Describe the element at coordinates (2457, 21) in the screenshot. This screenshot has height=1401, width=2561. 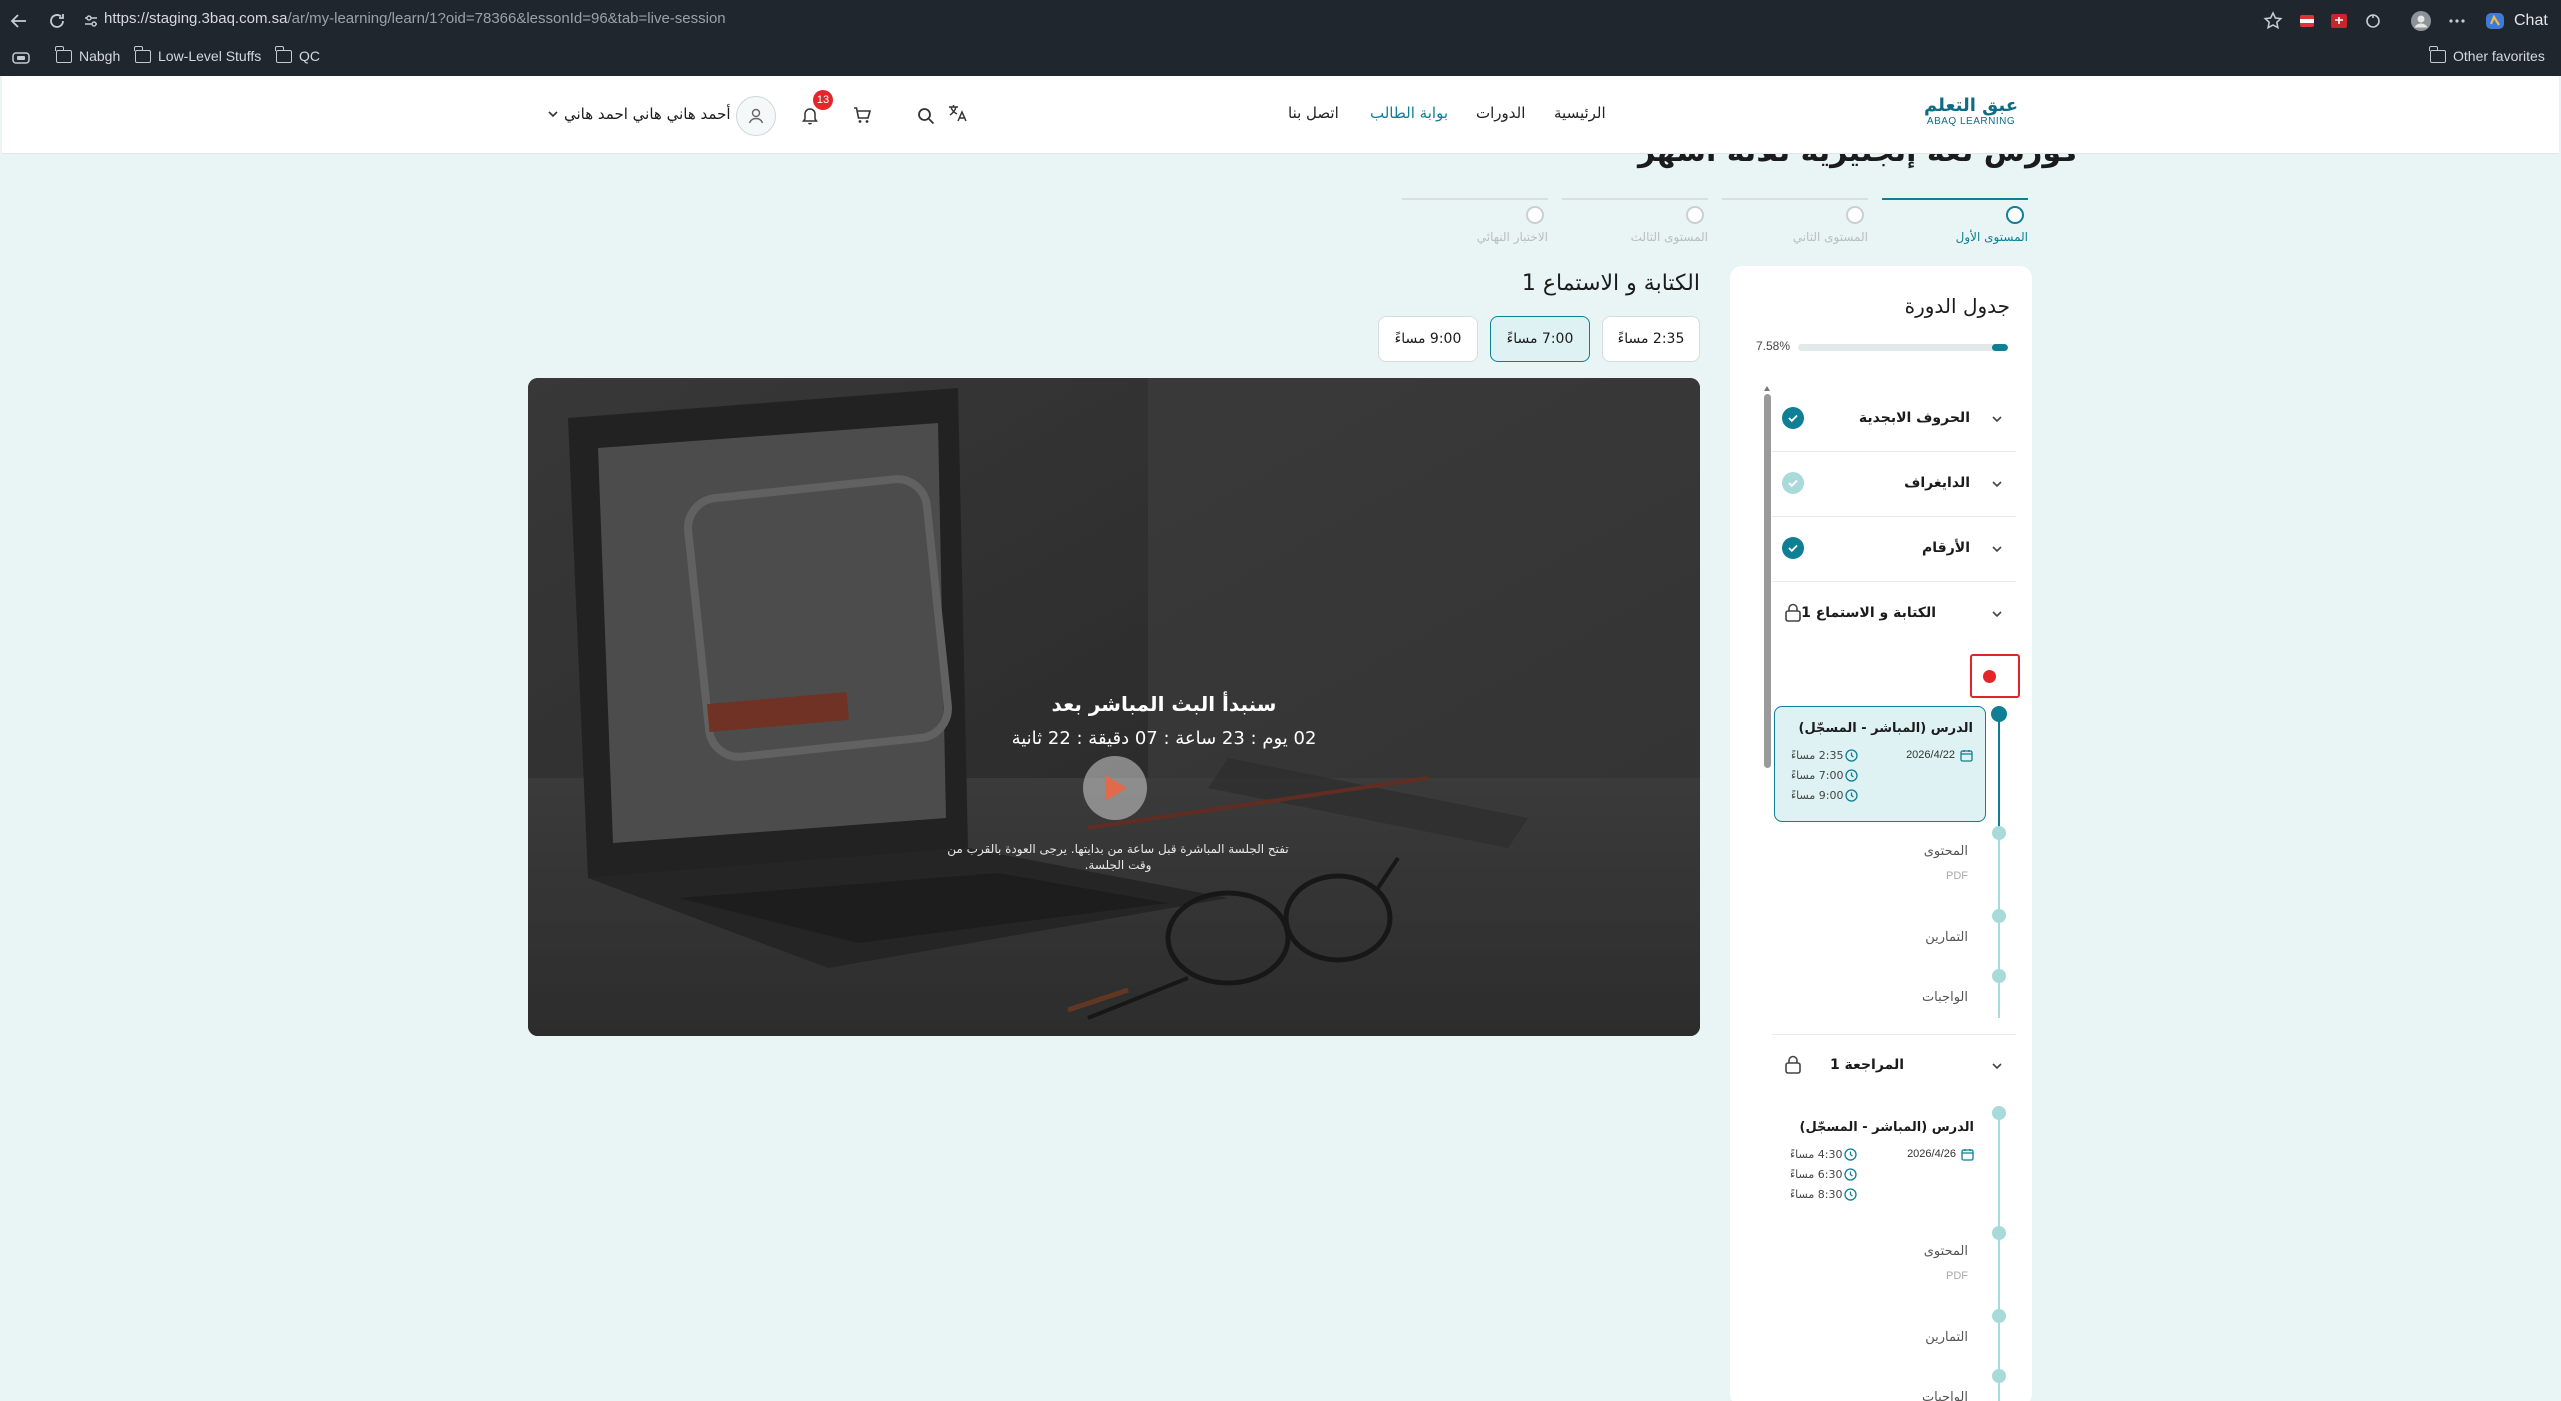
I see `more-menu-icon` at that location.